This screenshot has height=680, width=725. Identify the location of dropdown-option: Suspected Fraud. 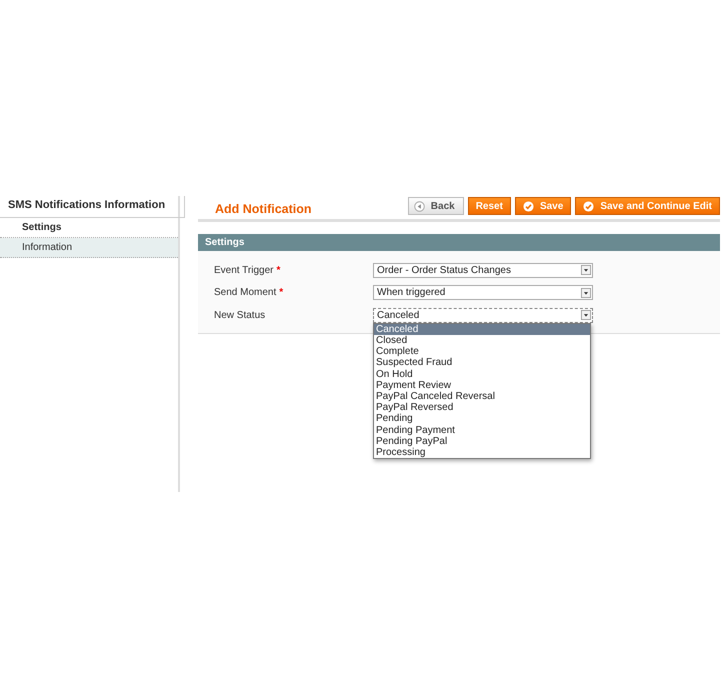
(482, 363).